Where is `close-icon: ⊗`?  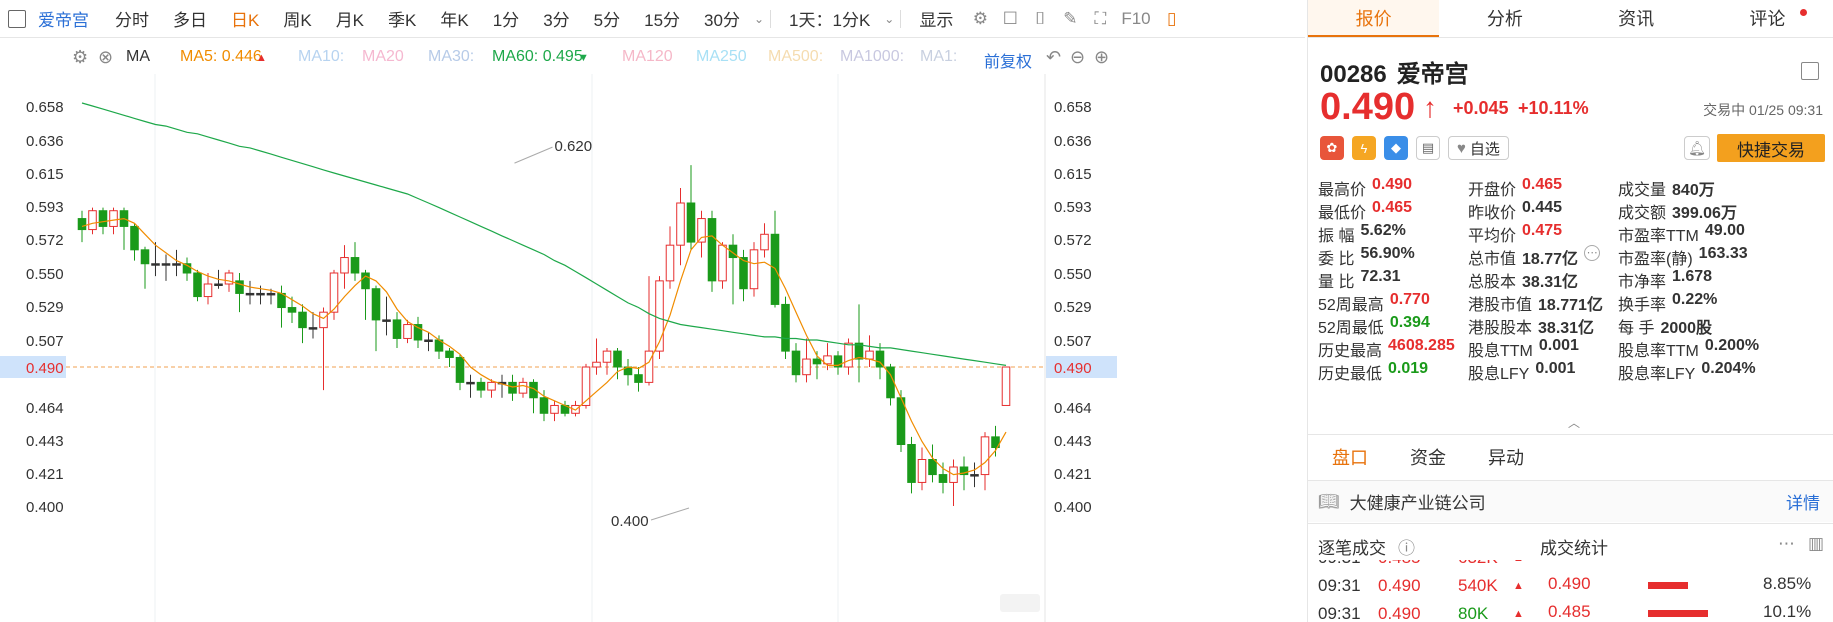 close-icon: ⊗ is located at coordinates (105, 57).